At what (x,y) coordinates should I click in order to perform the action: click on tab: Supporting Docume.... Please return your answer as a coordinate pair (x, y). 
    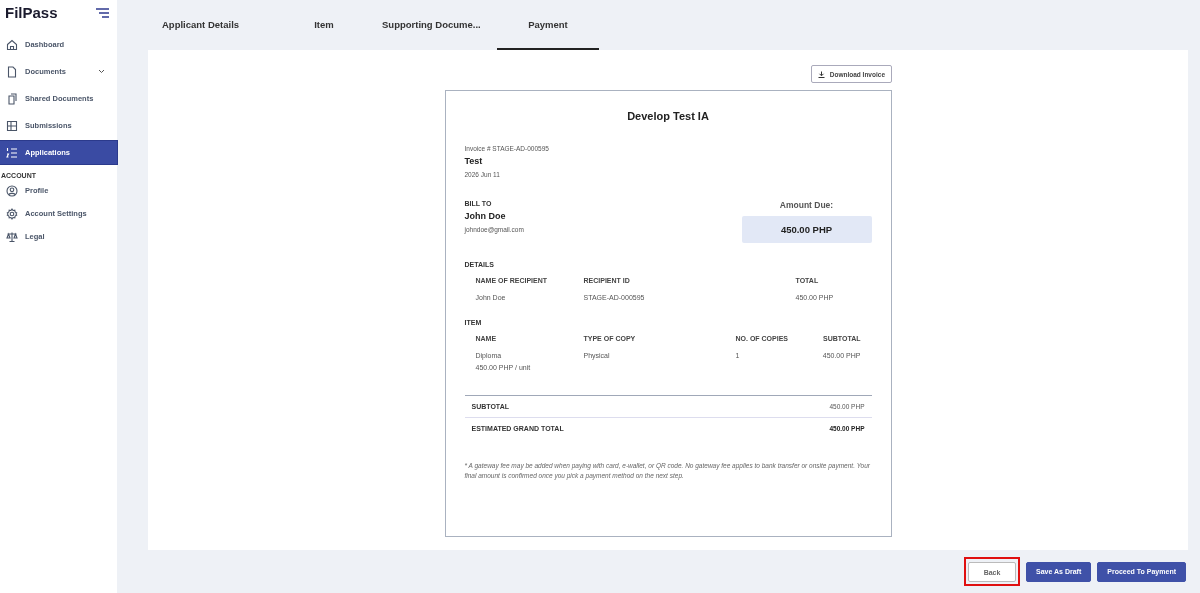
    Looking at the image, I should click on (433, 25).